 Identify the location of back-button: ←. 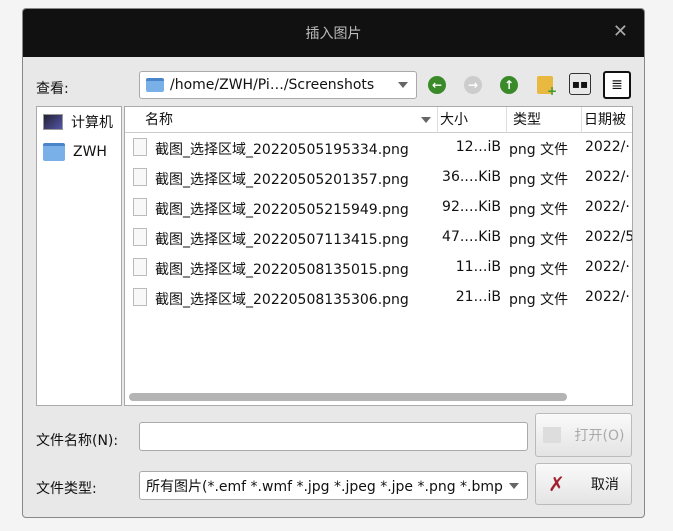
(437, 85).